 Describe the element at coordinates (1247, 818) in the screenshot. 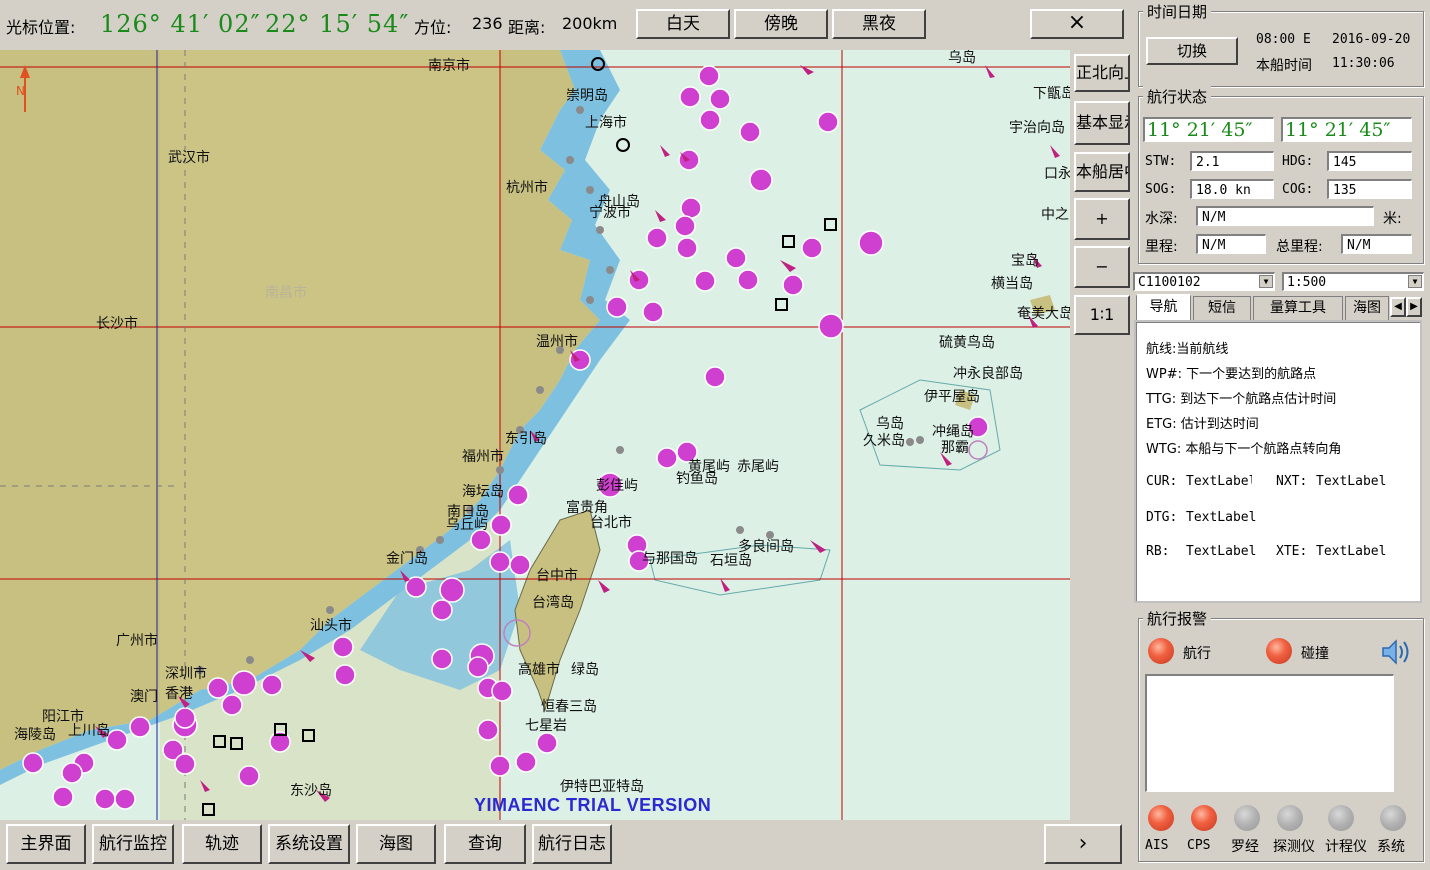

I see `compass-led-icon` at that location.